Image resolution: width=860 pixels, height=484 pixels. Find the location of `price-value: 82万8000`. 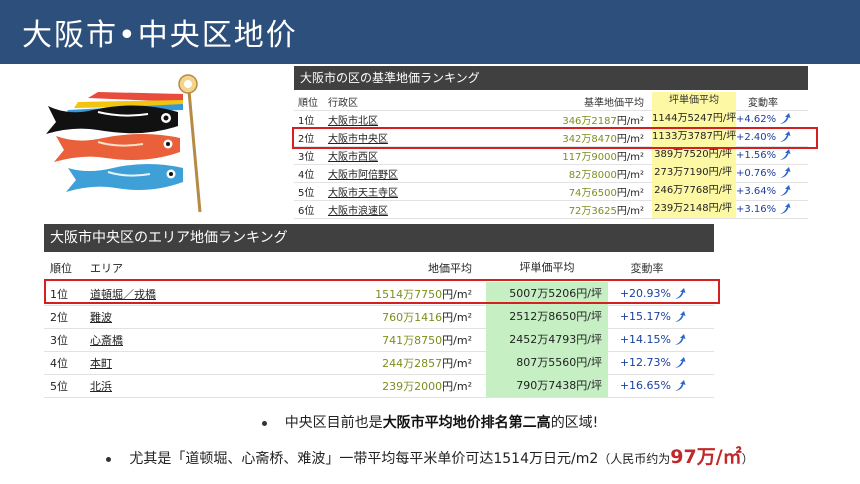

price-value: 82万8000 is located at coordinates (592, 175).